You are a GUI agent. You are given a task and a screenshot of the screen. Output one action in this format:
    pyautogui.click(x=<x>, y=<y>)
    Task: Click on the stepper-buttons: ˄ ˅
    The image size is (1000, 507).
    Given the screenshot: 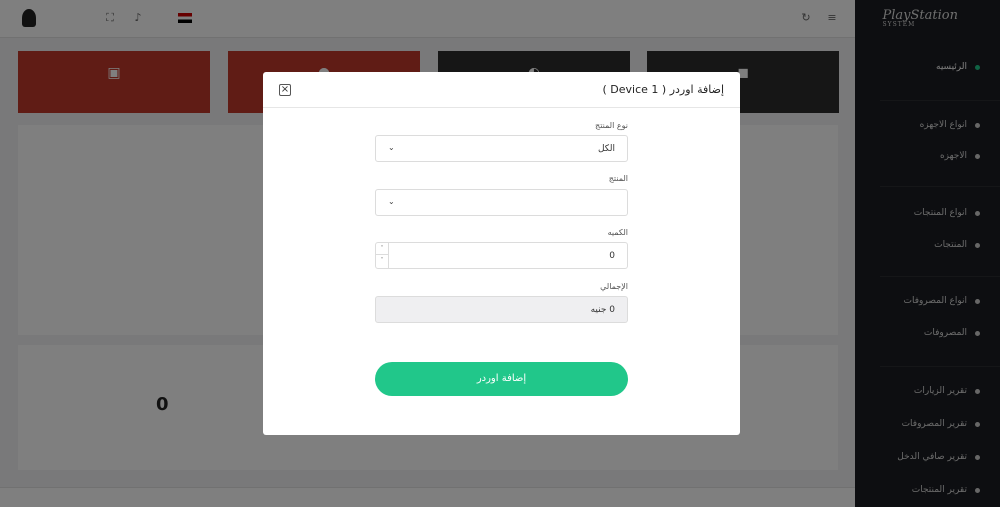 What is the action you would take?
    pyautogui.click(x=382, y=255)
    